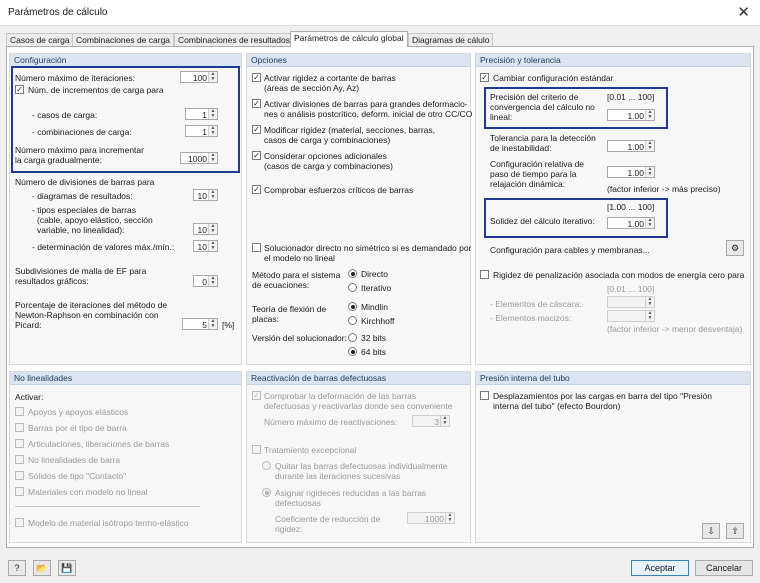  What do you see at coordinates (234, 39) in the screenshot?
I see `tab-combinaciones-de-resultados: Combinaciones de resultados` at bounding box center [234, 39].